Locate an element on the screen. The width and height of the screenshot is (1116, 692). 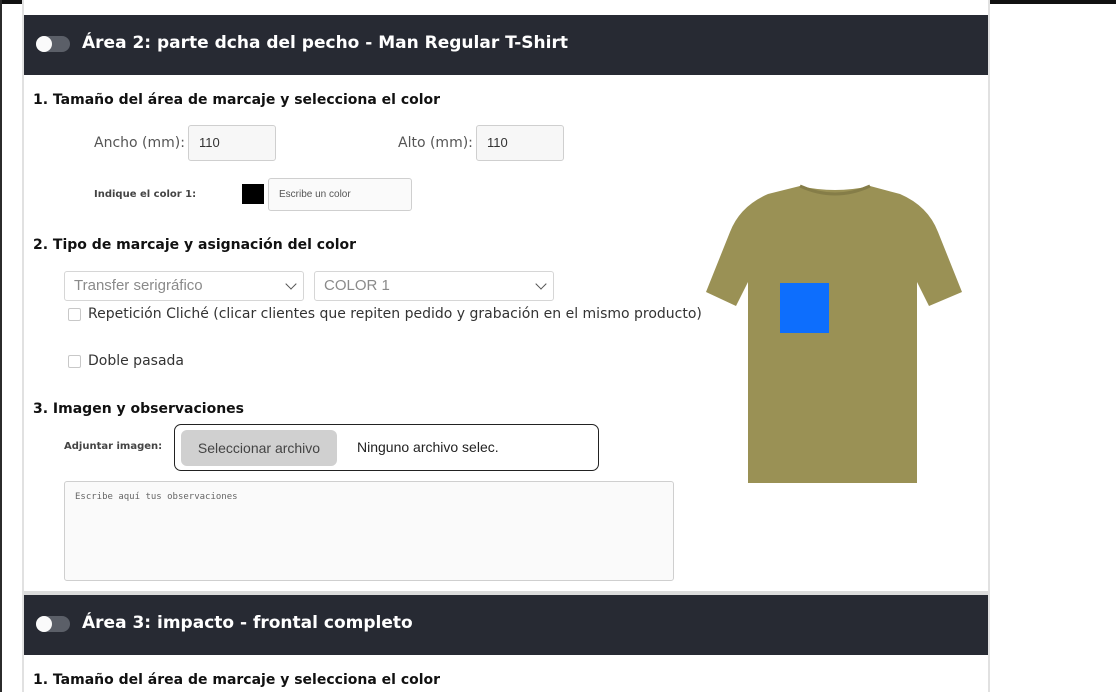
width-label: Ancho (mm): is located at coordinates (139, 143).